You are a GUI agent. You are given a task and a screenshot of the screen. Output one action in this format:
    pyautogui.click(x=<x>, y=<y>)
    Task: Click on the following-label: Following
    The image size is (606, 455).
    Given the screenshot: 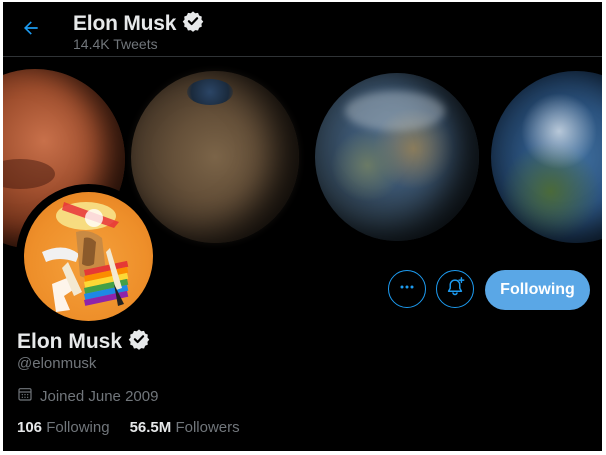 What is the action you would take?
    pyautogui.click(x=78, y=427)
    